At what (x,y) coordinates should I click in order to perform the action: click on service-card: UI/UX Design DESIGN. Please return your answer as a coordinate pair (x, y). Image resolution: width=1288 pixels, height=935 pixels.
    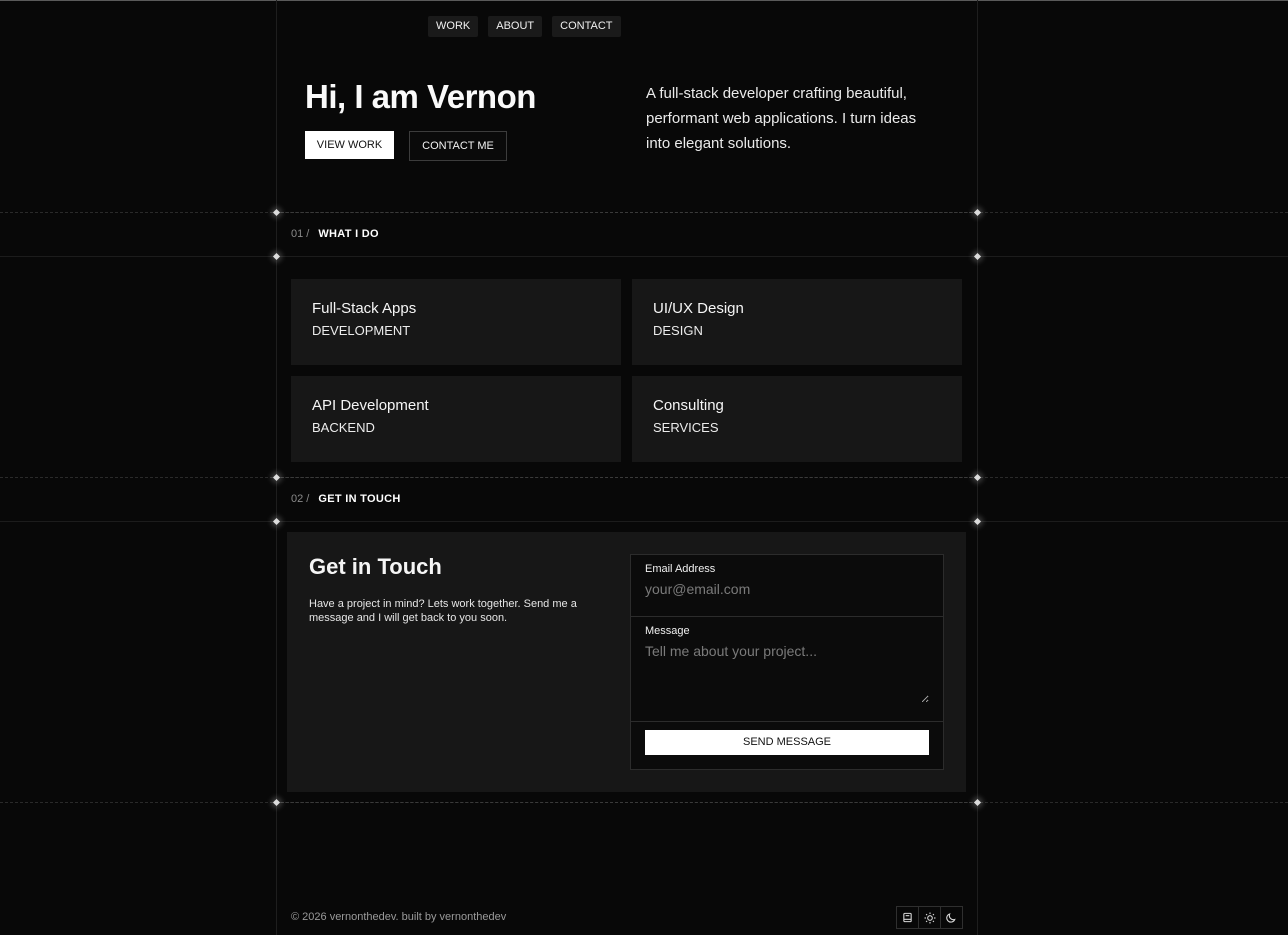
    Looking at the image, I should click on (797, 322).